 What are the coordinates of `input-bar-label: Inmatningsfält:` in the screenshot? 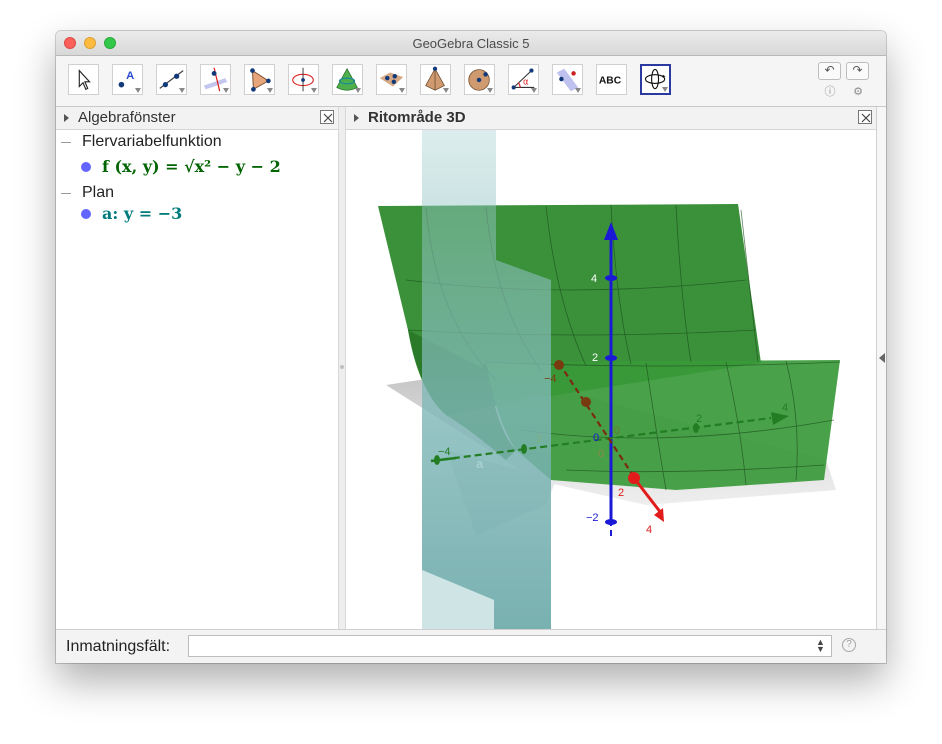 It's located at (118, 646).